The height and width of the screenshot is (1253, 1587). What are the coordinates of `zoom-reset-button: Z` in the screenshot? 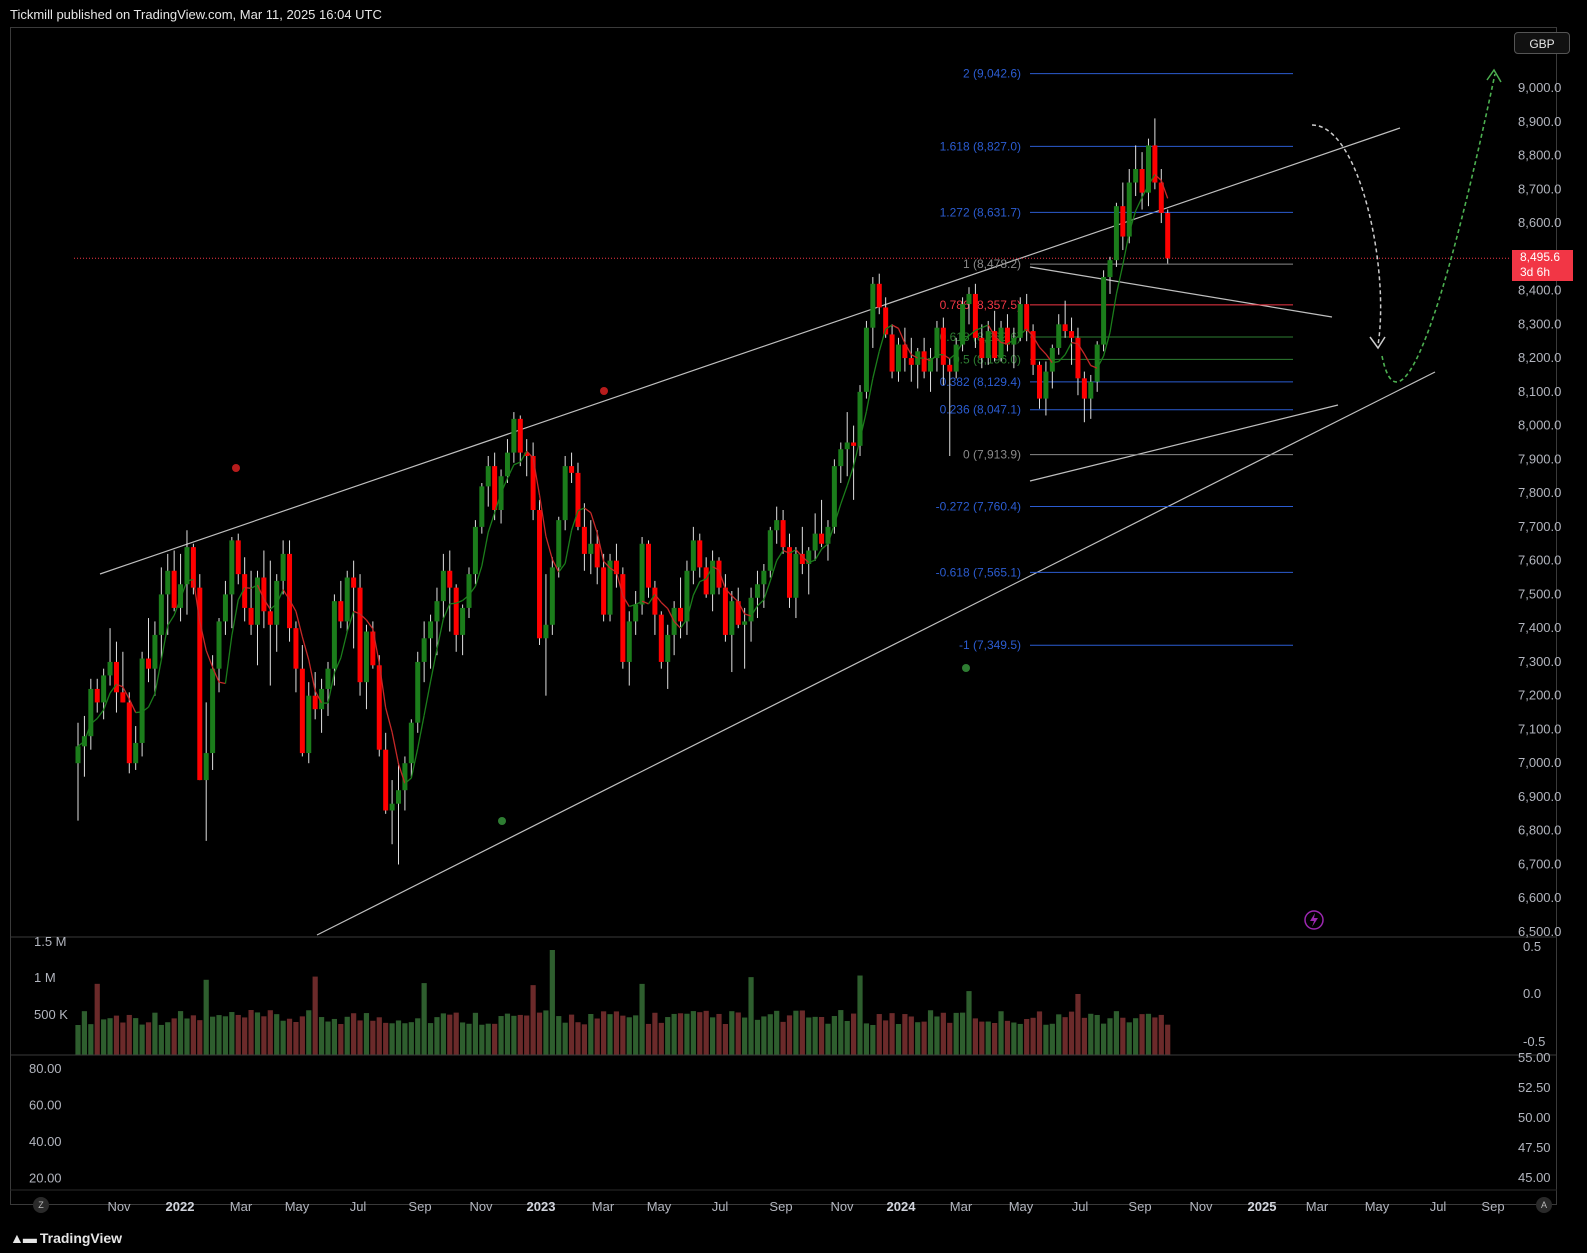 It's located at (41, 1205).